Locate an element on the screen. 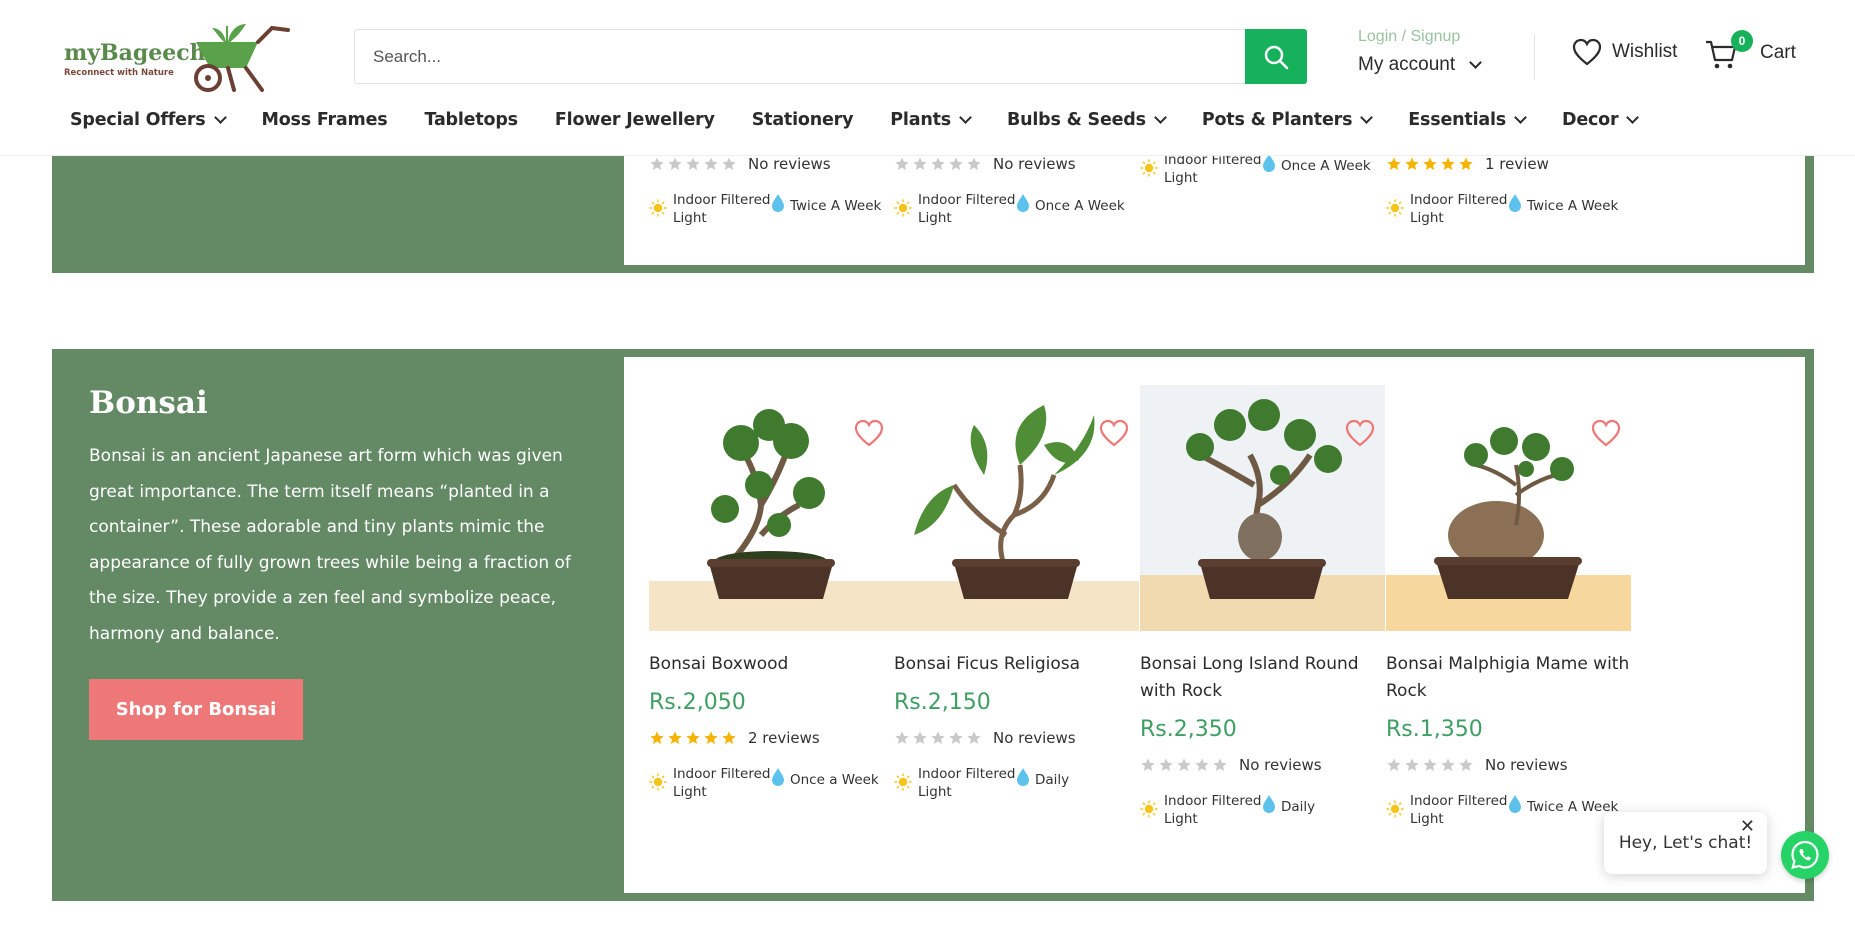 This screenshot has height=927, width=1855. nav-item-special-offers: Special Offers is located at coordinates (148, 120).